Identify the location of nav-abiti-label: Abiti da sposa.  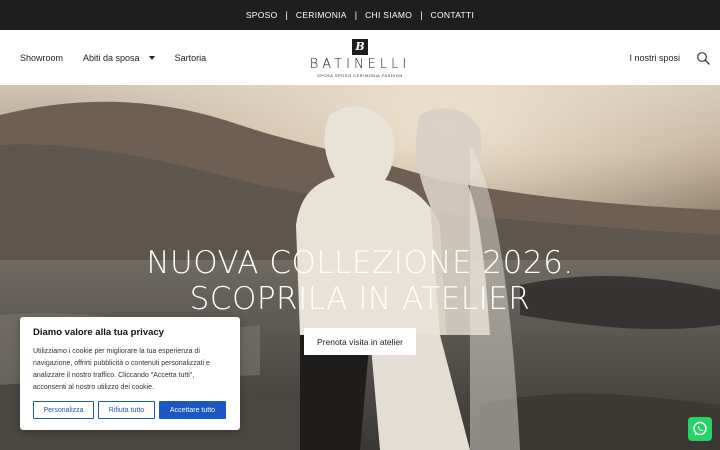
(111, 57).